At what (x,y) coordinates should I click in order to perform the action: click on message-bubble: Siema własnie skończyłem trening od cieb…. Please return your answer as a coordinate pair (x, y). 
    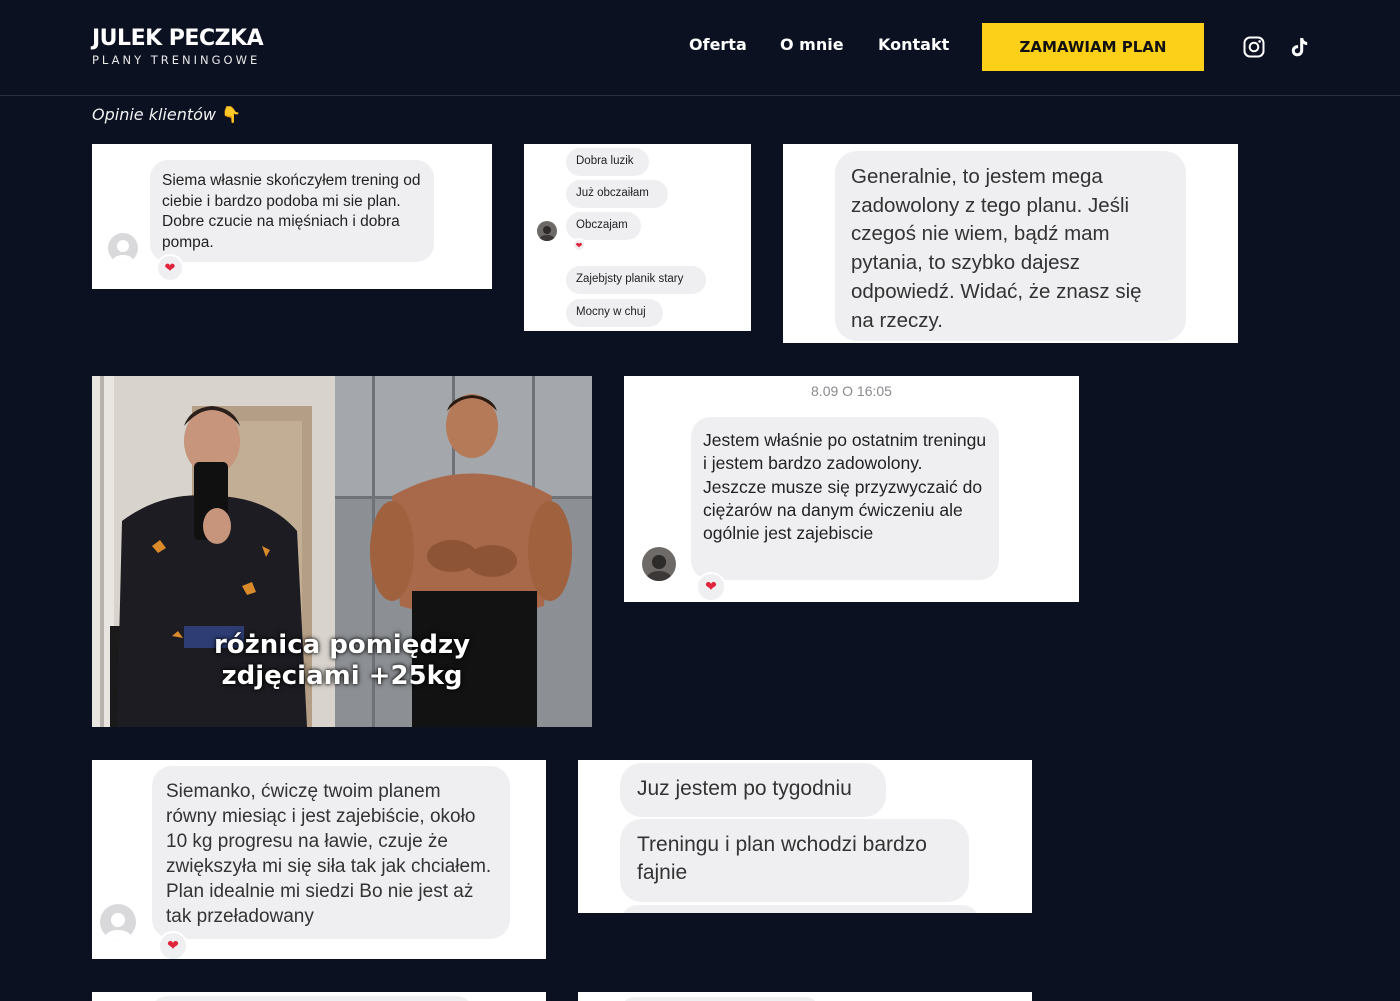
    Looking at the image, I should click on (292, 211).